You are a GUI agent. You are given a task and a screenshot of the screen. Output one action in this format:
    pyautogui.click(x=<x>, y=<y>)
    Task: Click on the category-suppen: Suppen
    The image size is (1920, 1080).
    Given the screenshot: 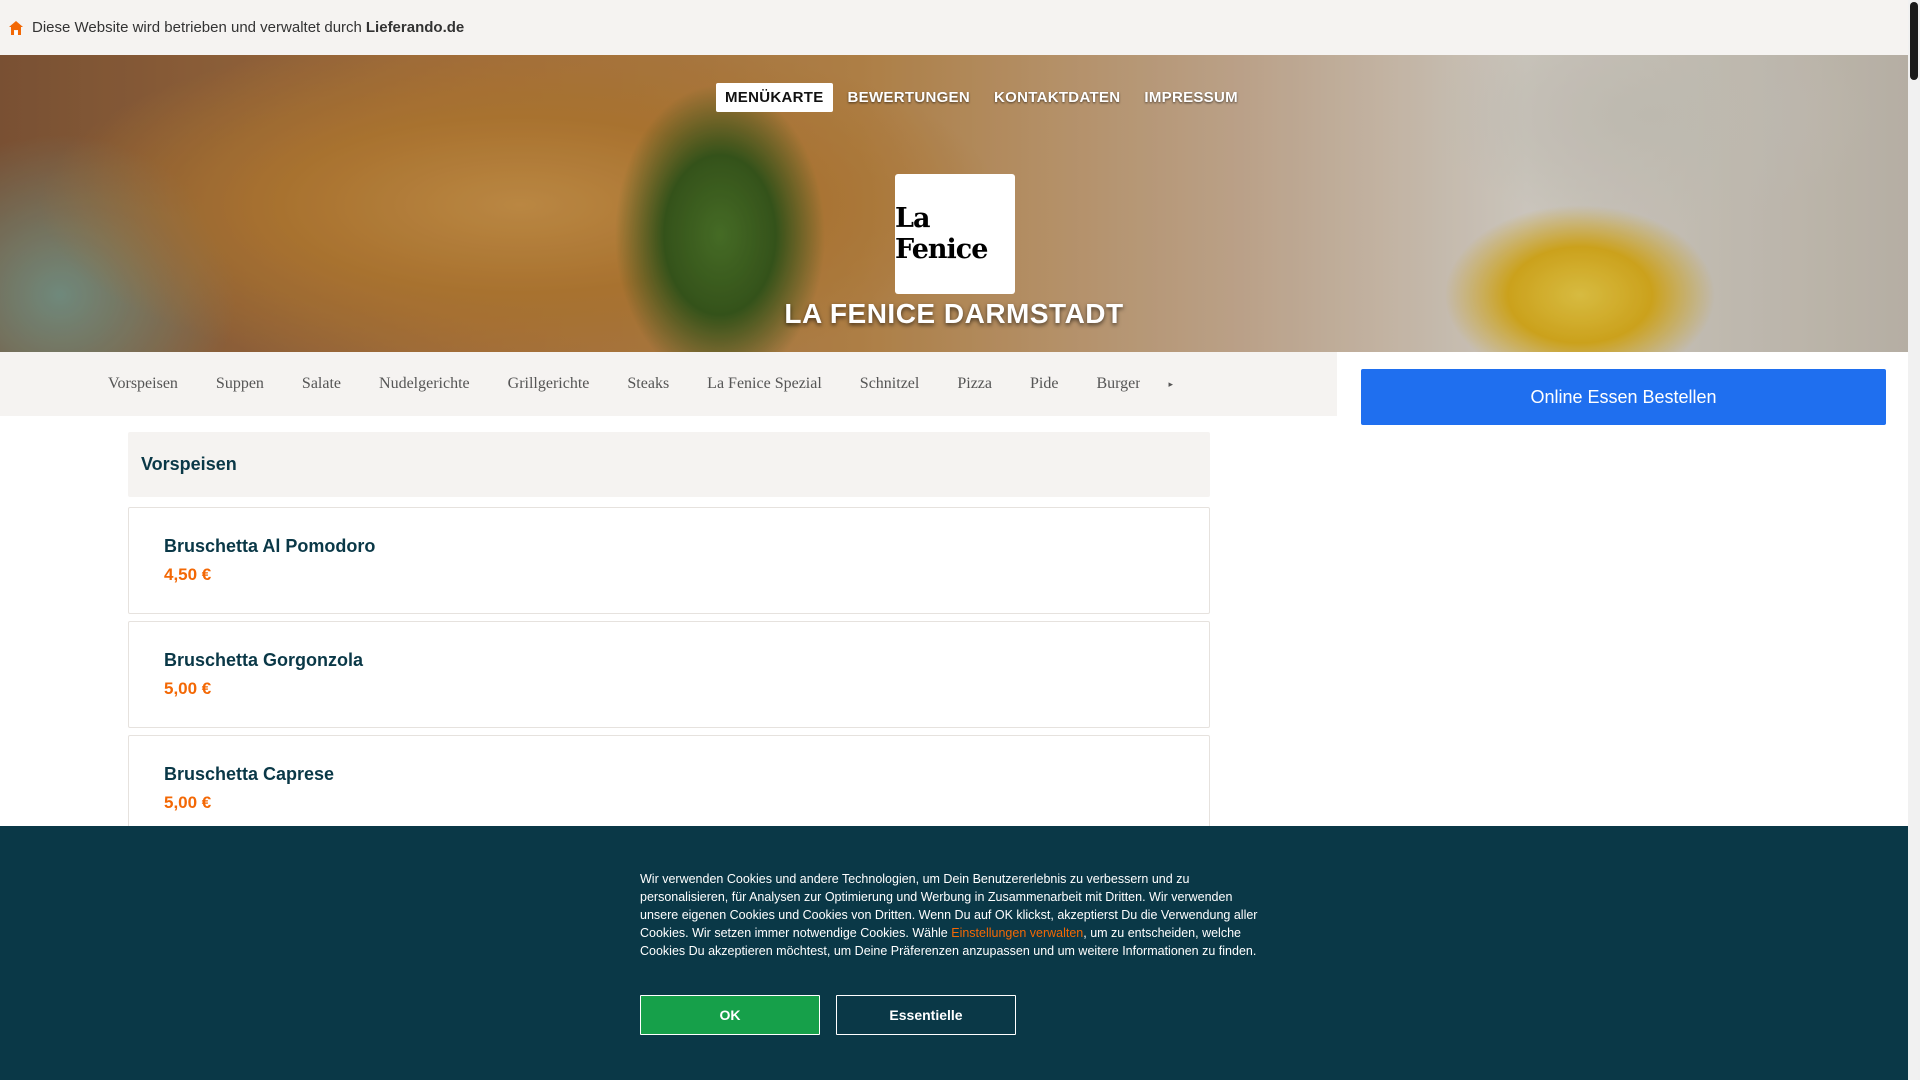 What is the action you would take?
    pyautogui.click(x=240, y=384)
    